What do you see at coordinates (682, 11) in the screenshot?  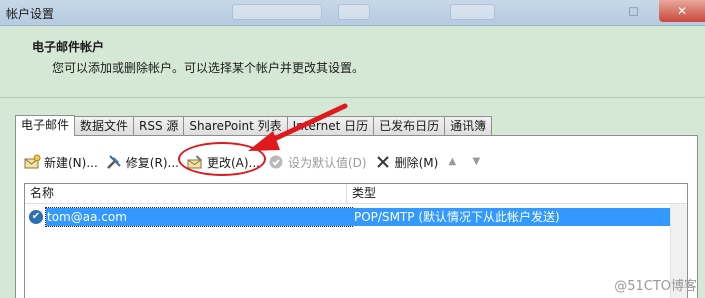 I see `close-button: ✕` at bounding box center [682, 11].